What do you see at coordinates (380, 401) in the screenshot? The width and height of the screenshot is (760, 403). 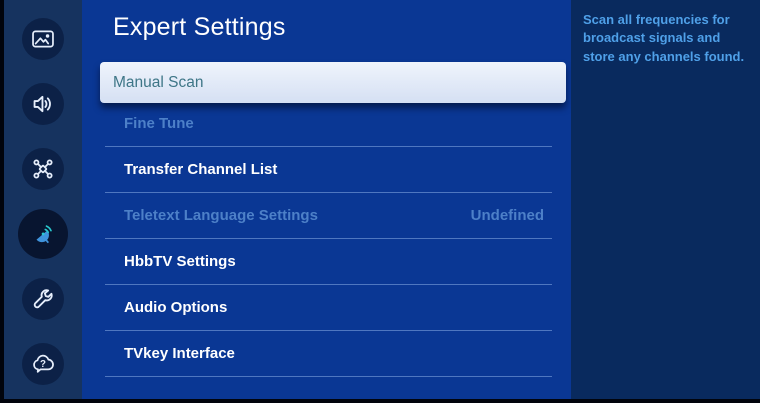 I see `screen-bottom-edge` at bounding box center [380, 401].